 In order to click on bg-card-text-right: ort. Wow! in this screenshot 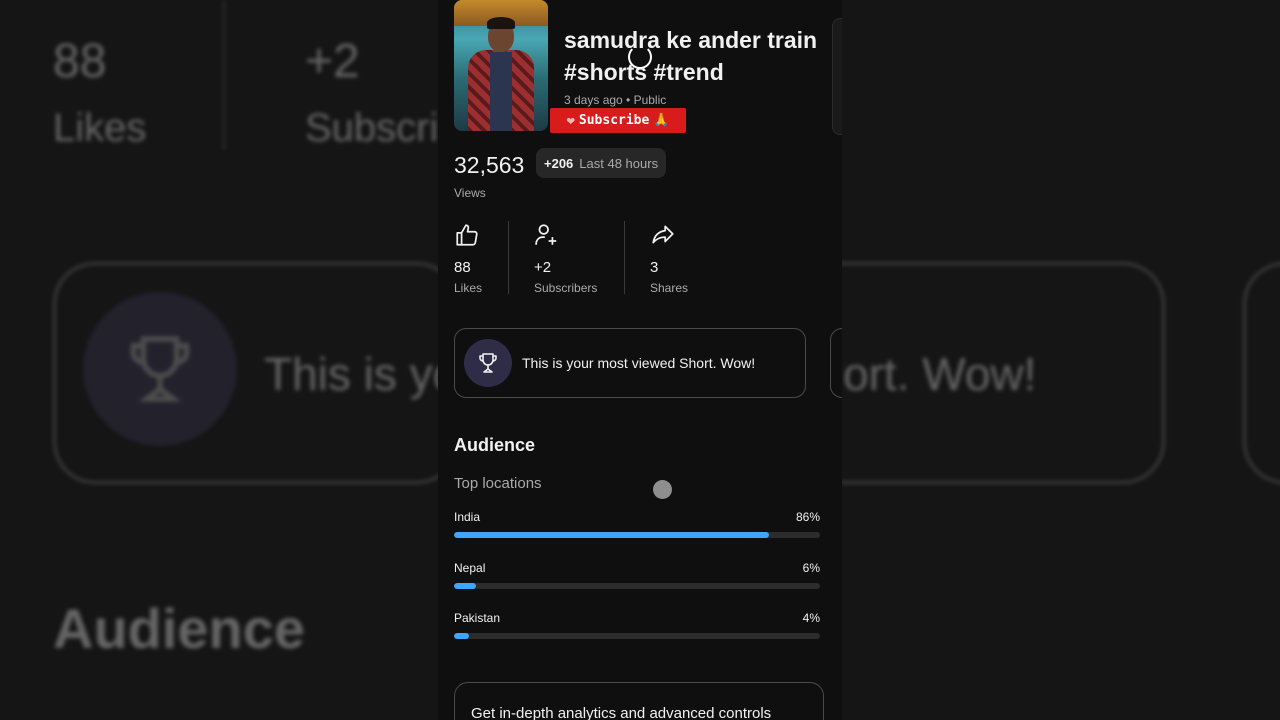, I will do `click(940, 374)`.